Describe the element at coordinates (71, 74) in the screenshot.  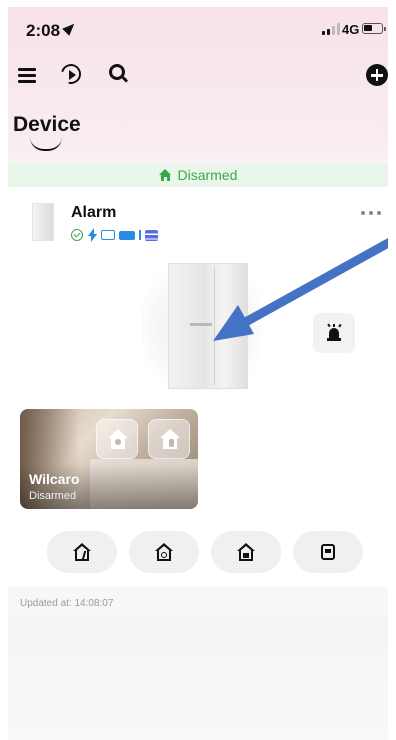
I see `playback-icon` at that location.